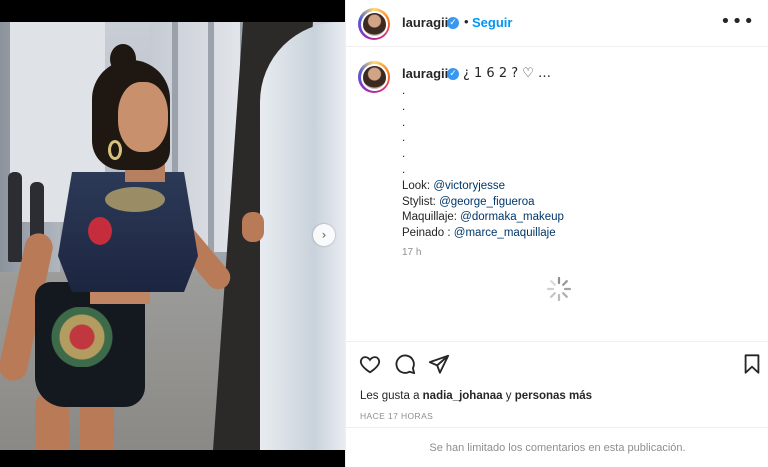 This screenshot has width=768, height=467. I want to click on caption-timestamp: 17 h, so click(411, 252).